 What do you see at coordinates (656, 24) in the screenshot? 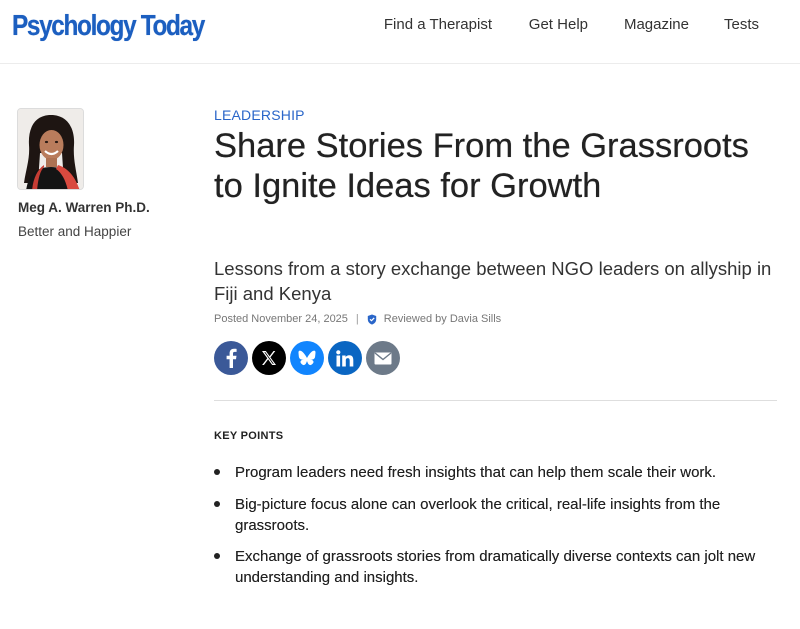
I see `nav-magazine: Magazine` at bounding box center [656, 24].